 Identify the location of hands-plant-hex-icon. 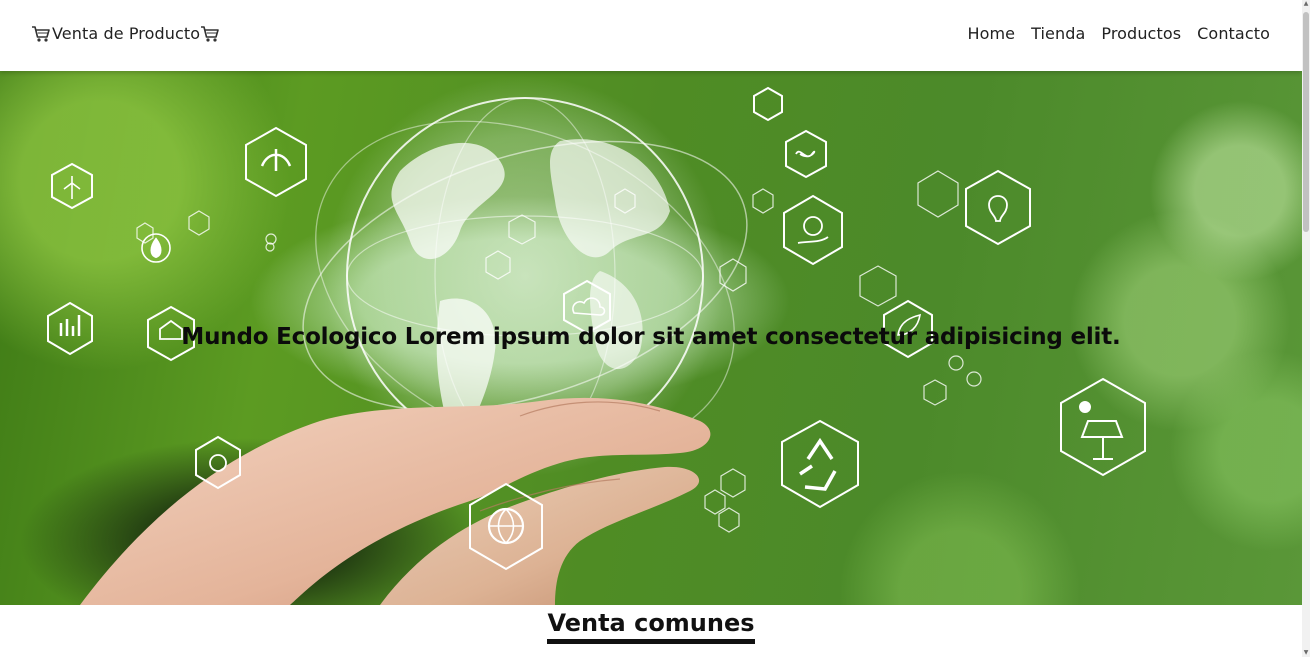
(276, 162).